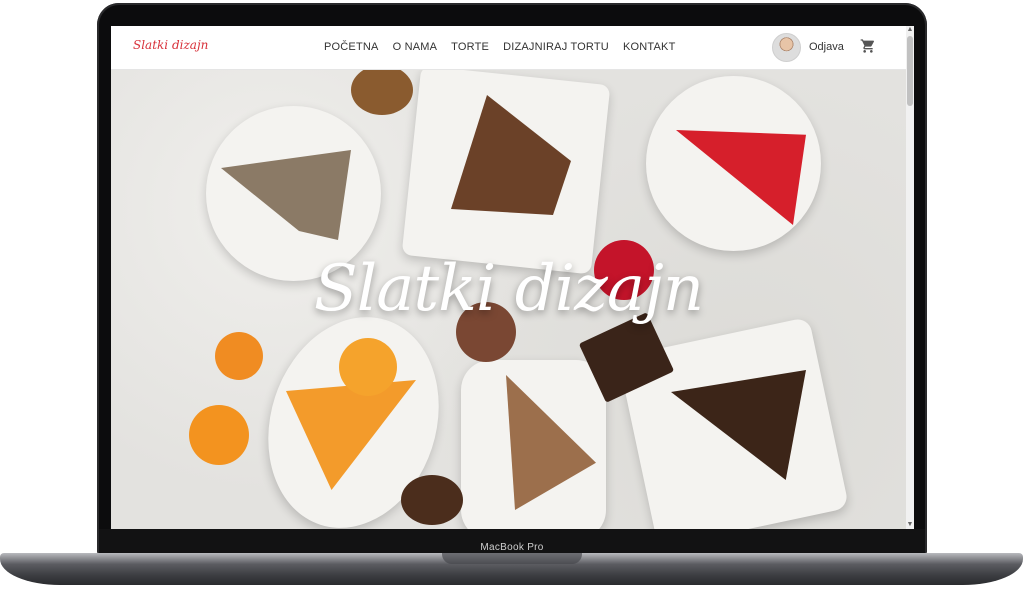 The height and width of the screenshot is (589, 1023). I want to click on logout-link: Odjava, so click(826, 47).